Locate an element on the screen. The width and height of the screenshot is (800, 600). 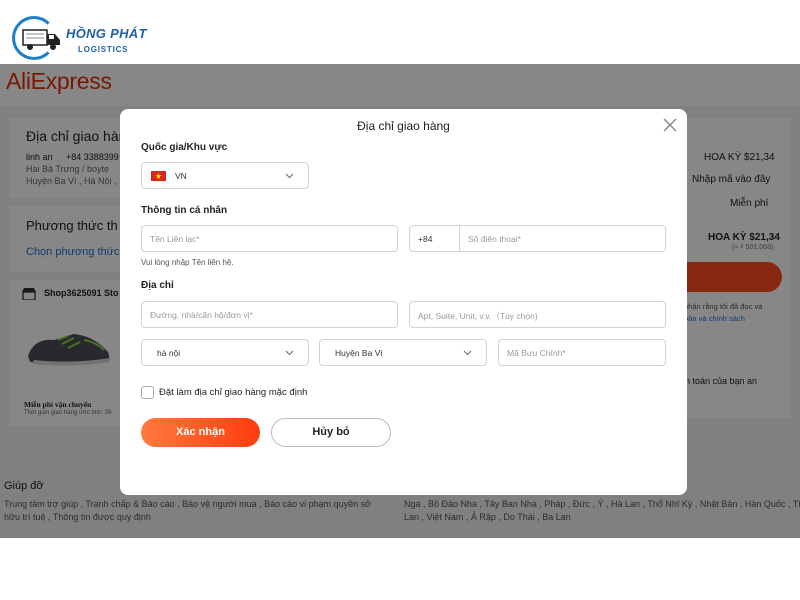
phone-divider is located at coordinates (459, 238).